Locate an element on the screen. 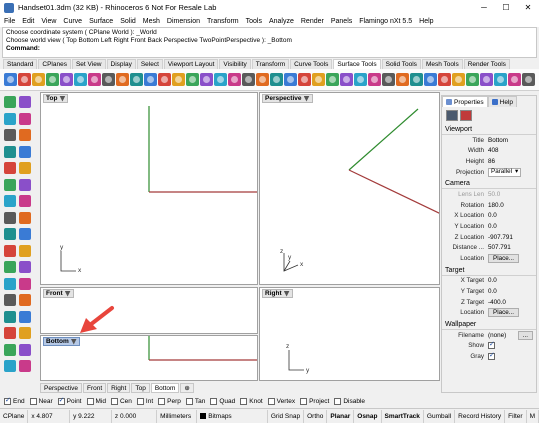 The image size is (539, 423). menu-item-file: File is located at coordinates (9, 21).